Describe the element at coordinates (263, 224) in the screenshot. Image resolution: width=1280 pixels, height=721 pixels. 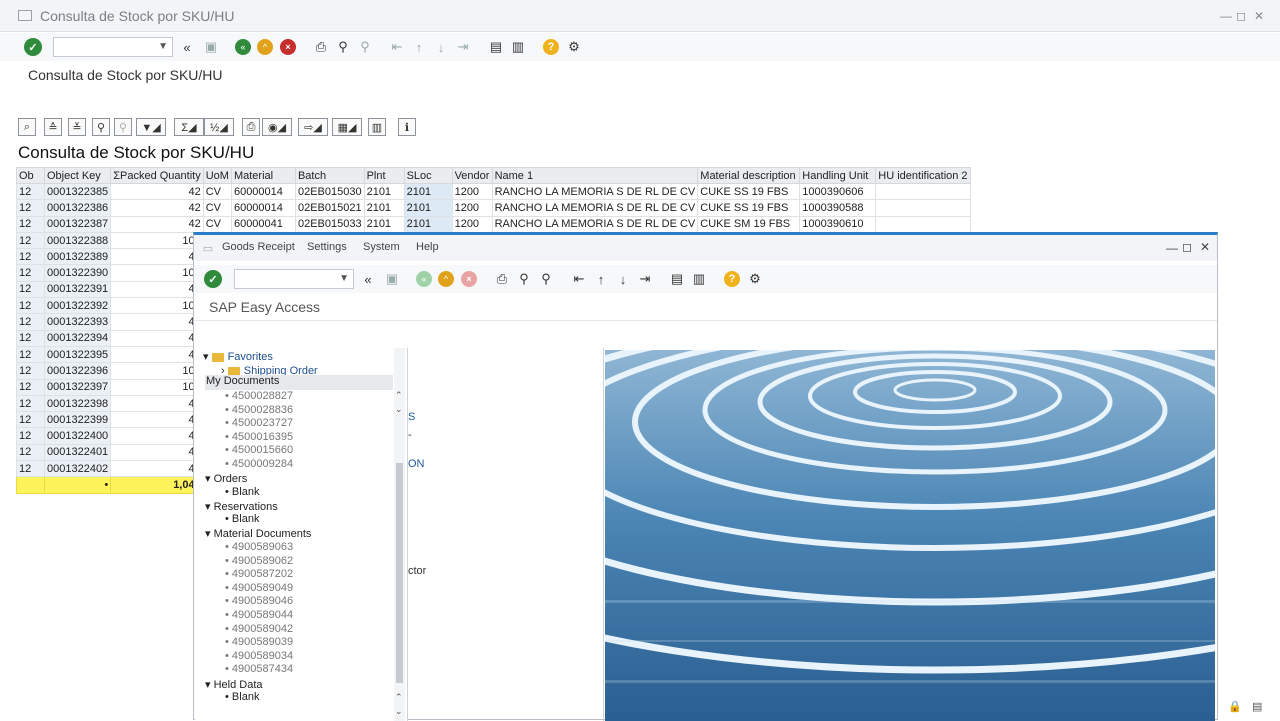
I see `cell-material: 60000041` at that location.